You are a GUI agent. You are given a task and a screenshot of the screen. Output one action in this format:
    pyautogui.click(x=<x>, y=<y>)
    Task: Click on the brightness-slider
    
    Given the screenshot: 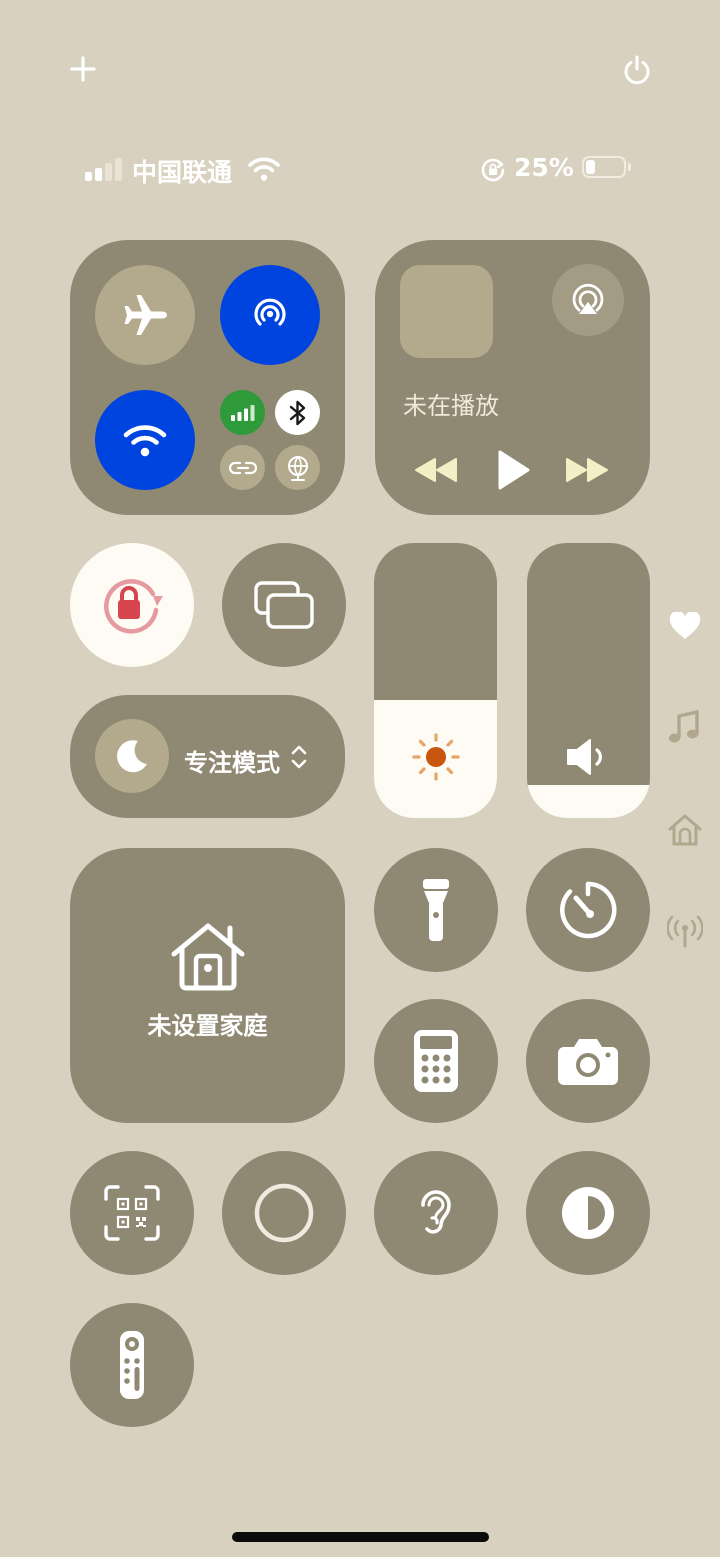 What is the action you would take?
    pyautogui.click(x=435, y=680)
    